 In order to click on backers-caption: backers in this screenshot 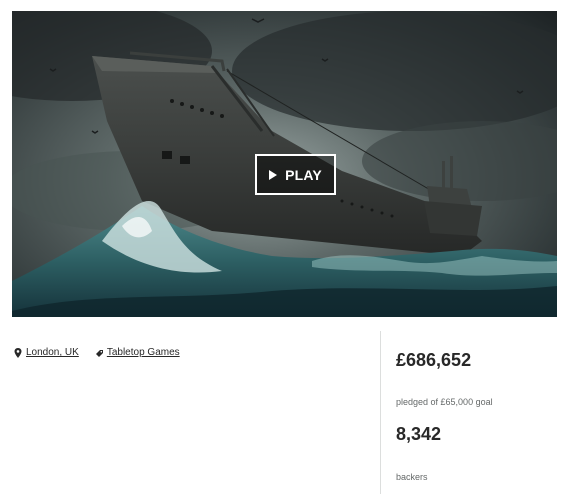, I will do `click(412, 477)`.